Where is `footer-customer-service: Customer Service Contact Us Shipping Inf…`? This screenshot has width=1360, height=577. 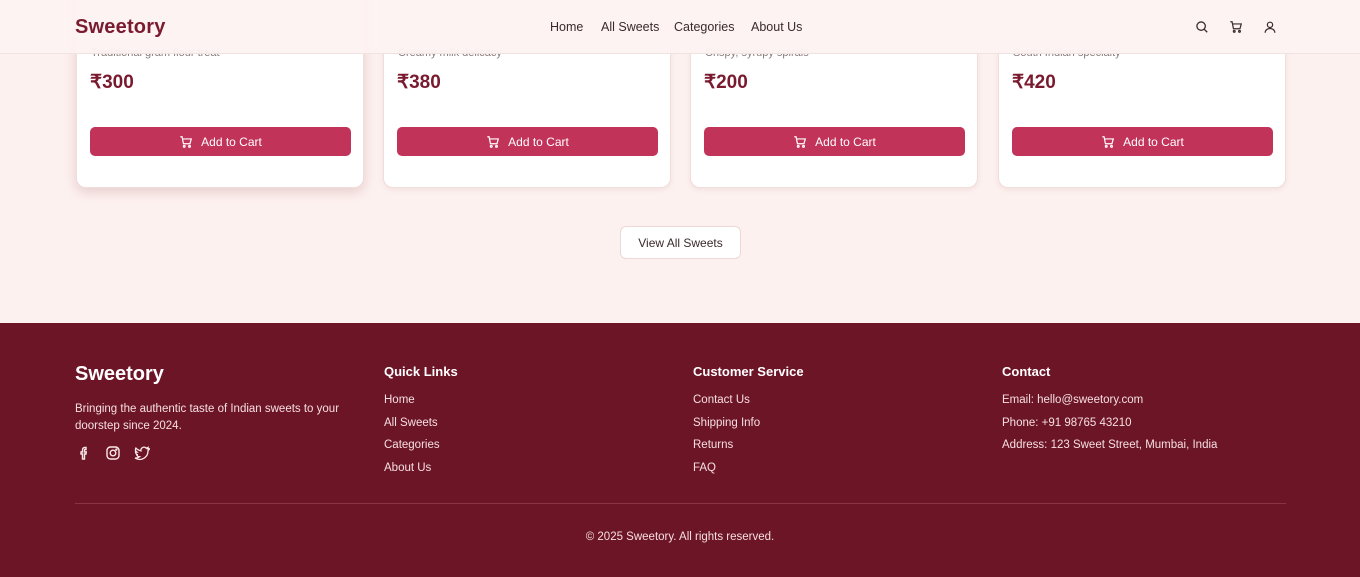
footer-customer-service: Customer Service Contact Us Shipping Inf… is located at coordinates (748, 424).